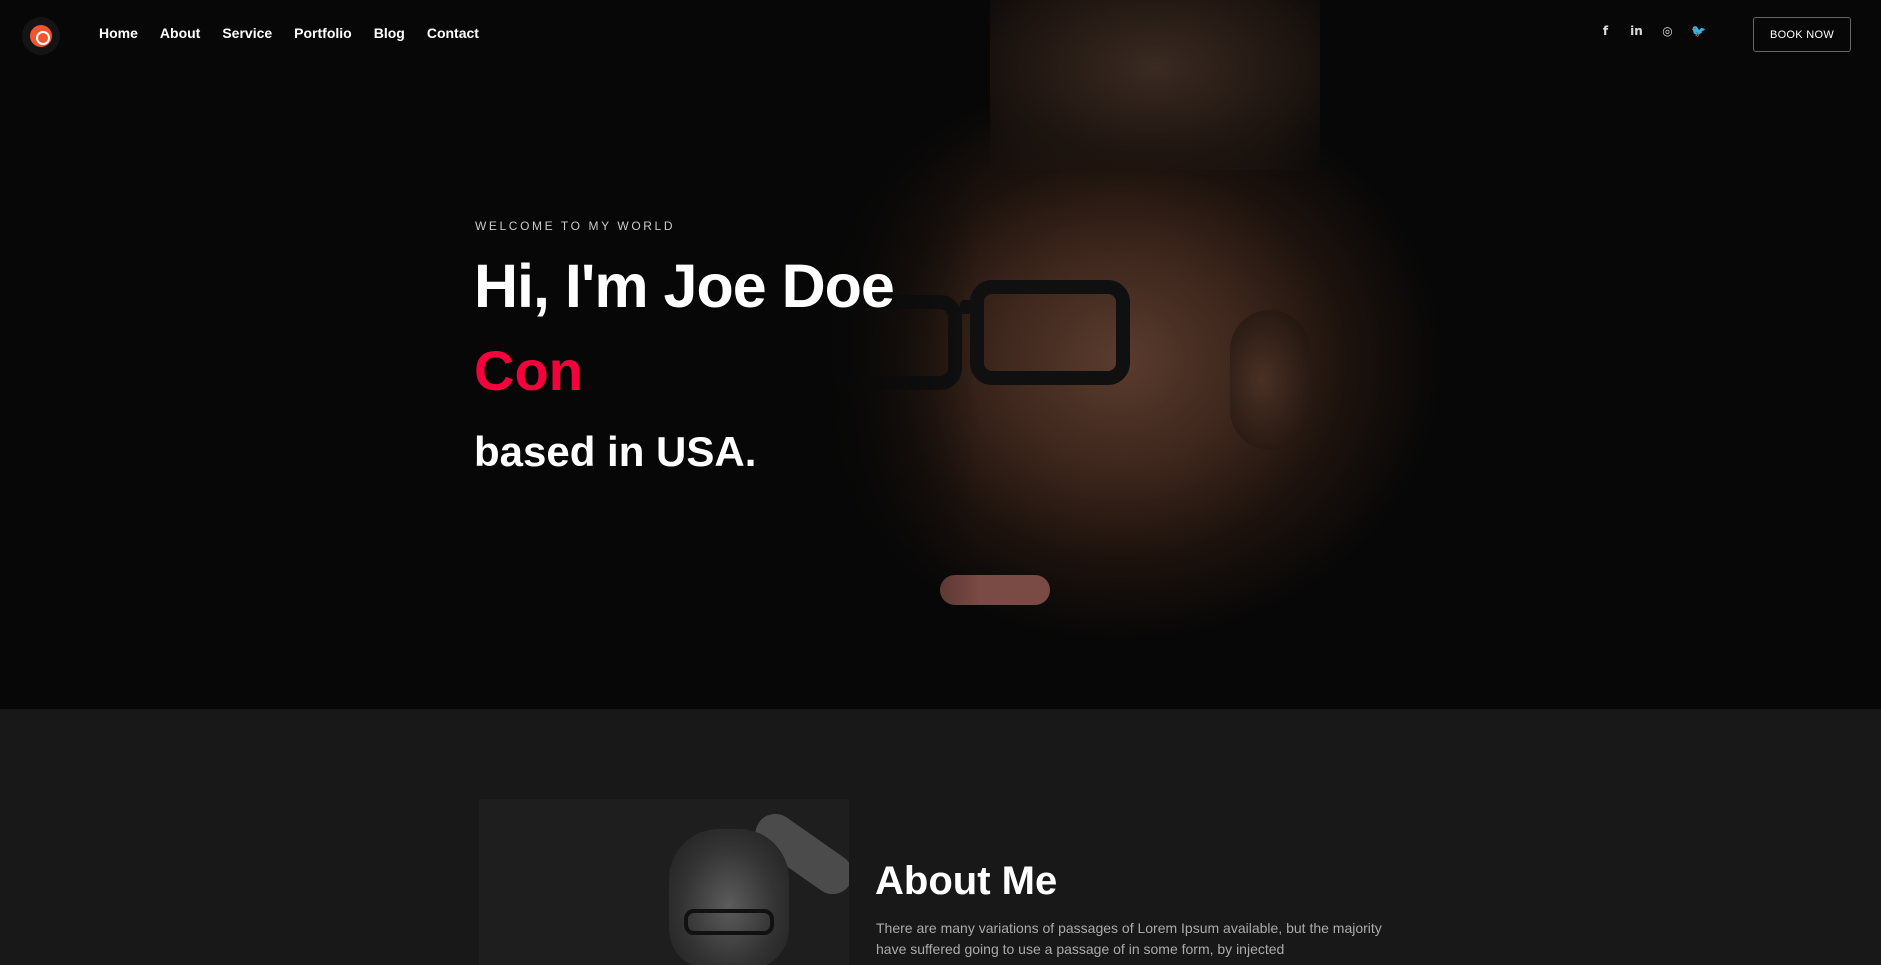 The image size is (1881, 965). What do you see at coordinates (389, 33) in the screenshot?
I see `nav-item-blog: Blog` at bounding box center [389, 33].